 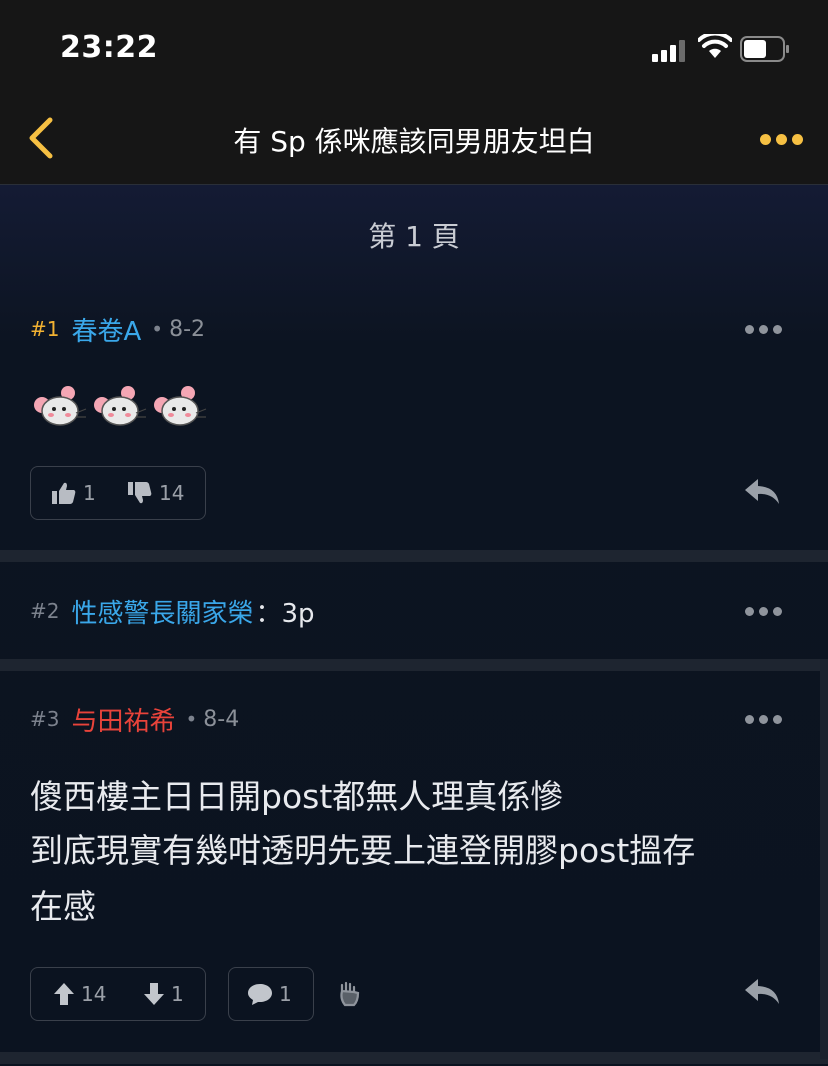 What do you see at coordinates (297, 796) in the screenshot?
I see `post-body-line: 傻西樓主日日開post都無人理真係慘` at bounding box center [297, 796].